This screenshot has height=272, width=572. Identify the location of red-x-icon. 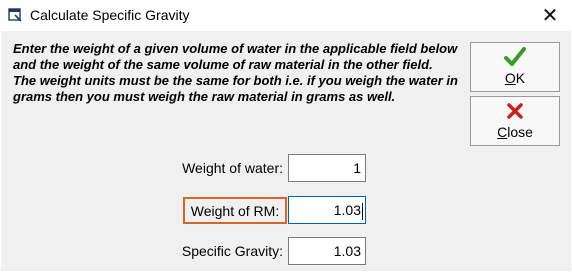
(515, 111).